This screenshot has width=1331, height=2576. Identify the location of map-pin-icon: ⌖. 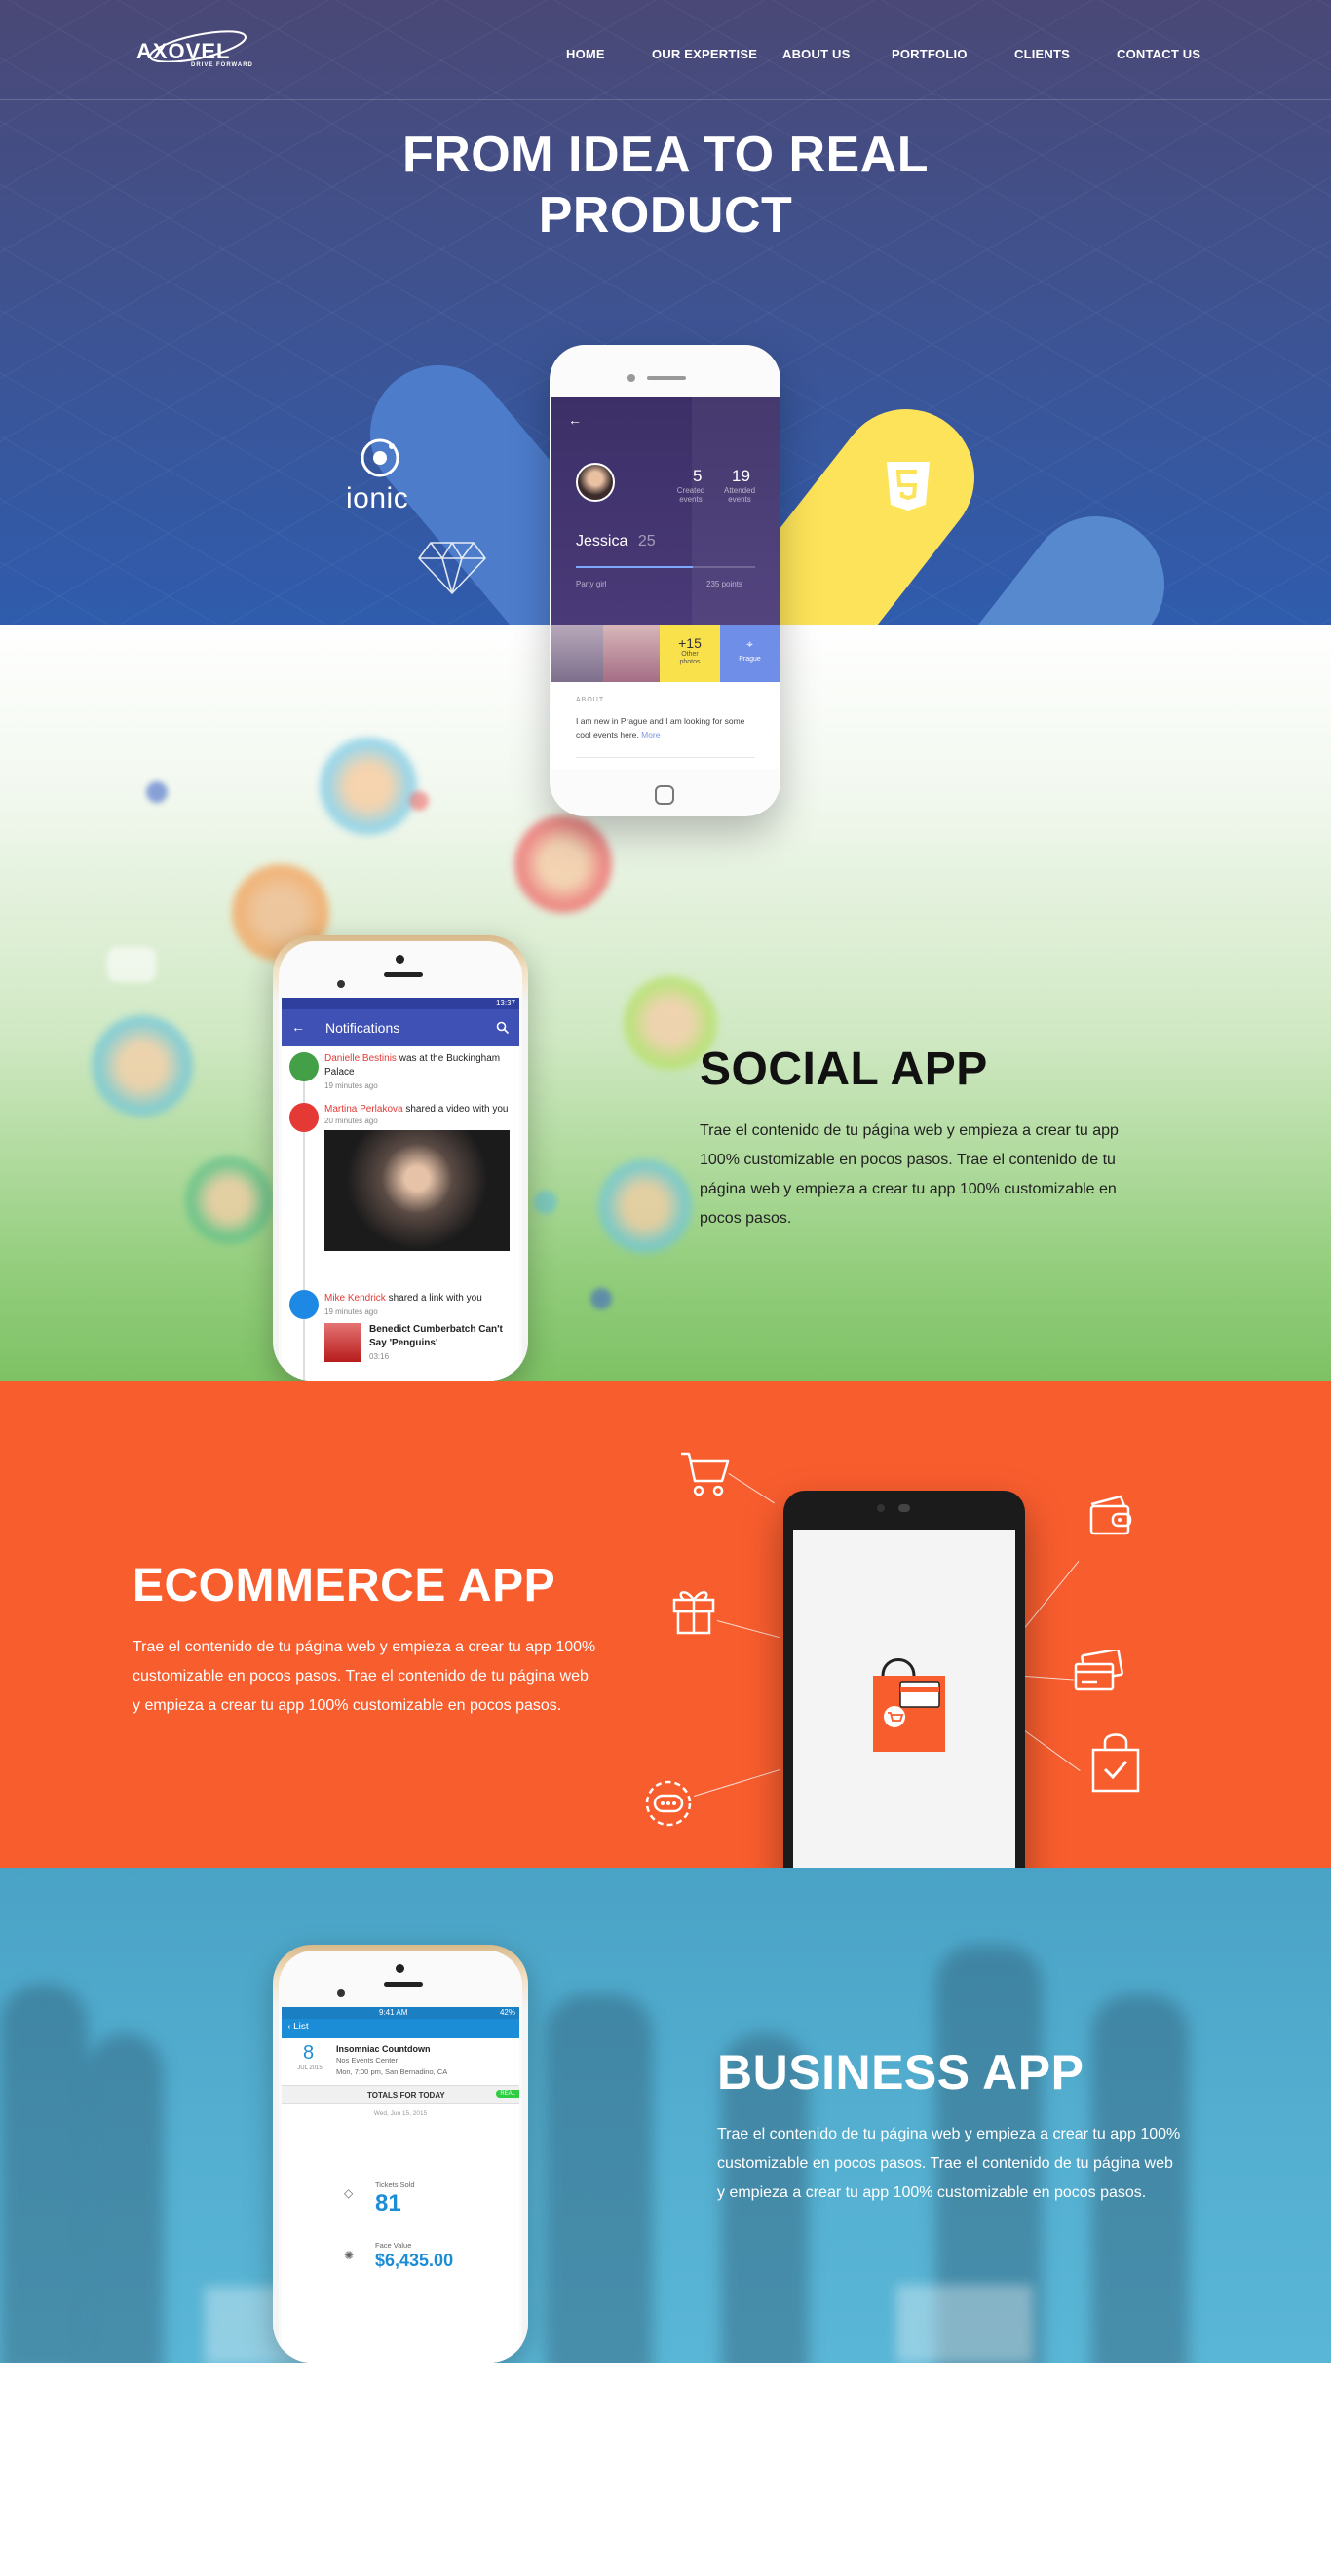
(749, 644).